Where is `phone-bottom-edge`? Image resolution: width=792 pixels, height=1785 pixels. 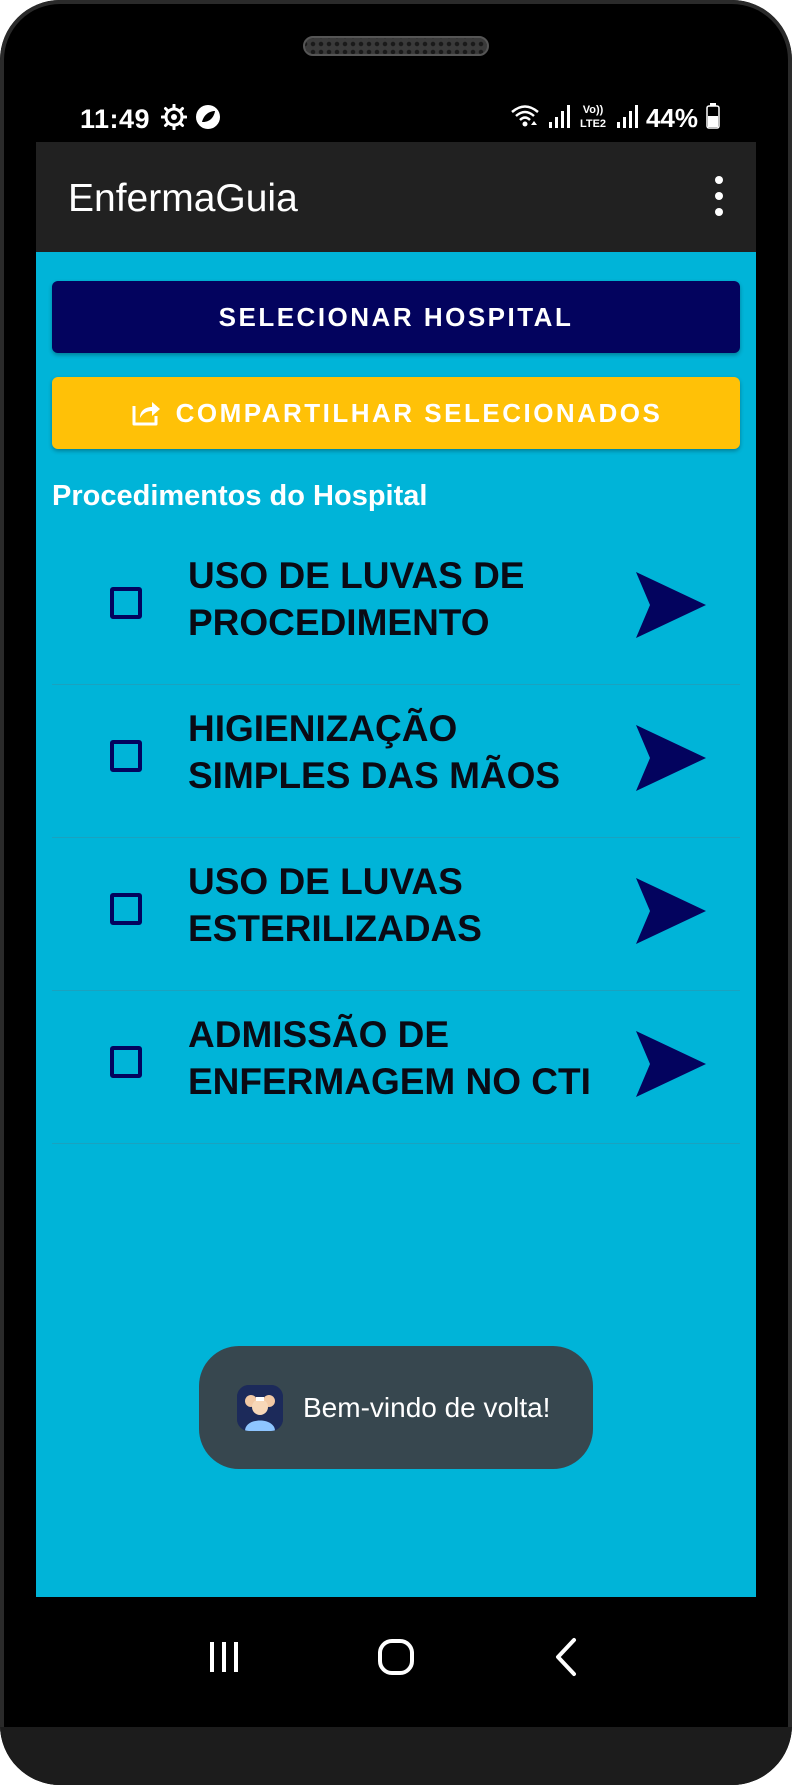
phone-bottom-edge is located at coordinates (396, 1756).